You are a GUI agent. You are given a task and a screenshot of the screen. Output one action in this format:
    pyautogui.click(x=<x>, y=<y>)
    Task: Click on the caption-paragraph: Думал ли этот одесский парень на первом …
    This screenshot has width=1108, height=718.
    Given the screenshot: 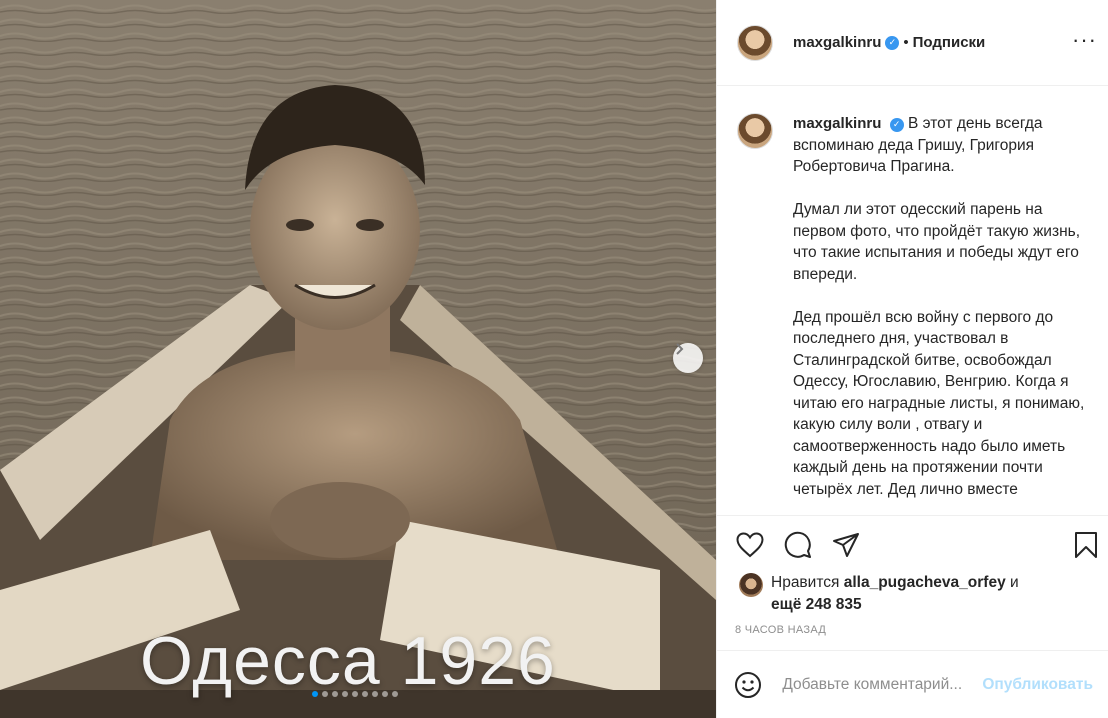 What is the action you would take?
    pyautogui.click(x=937, y=242)
    